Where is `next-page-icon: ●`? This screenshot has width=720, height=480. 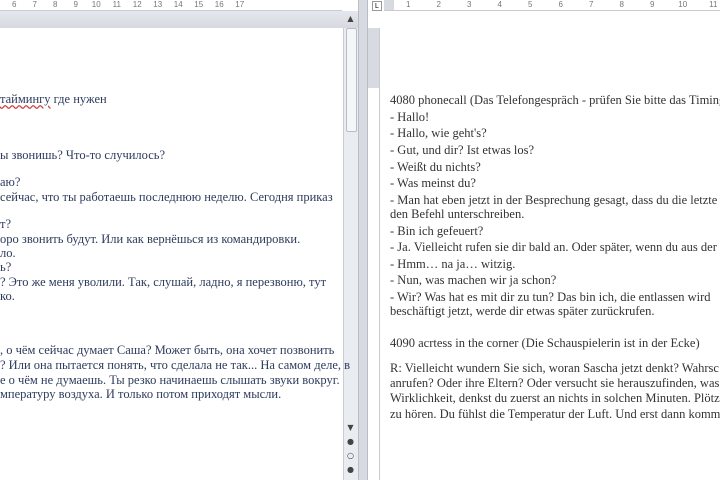
next-page-icon: ● is located at coordinates (350, 469).